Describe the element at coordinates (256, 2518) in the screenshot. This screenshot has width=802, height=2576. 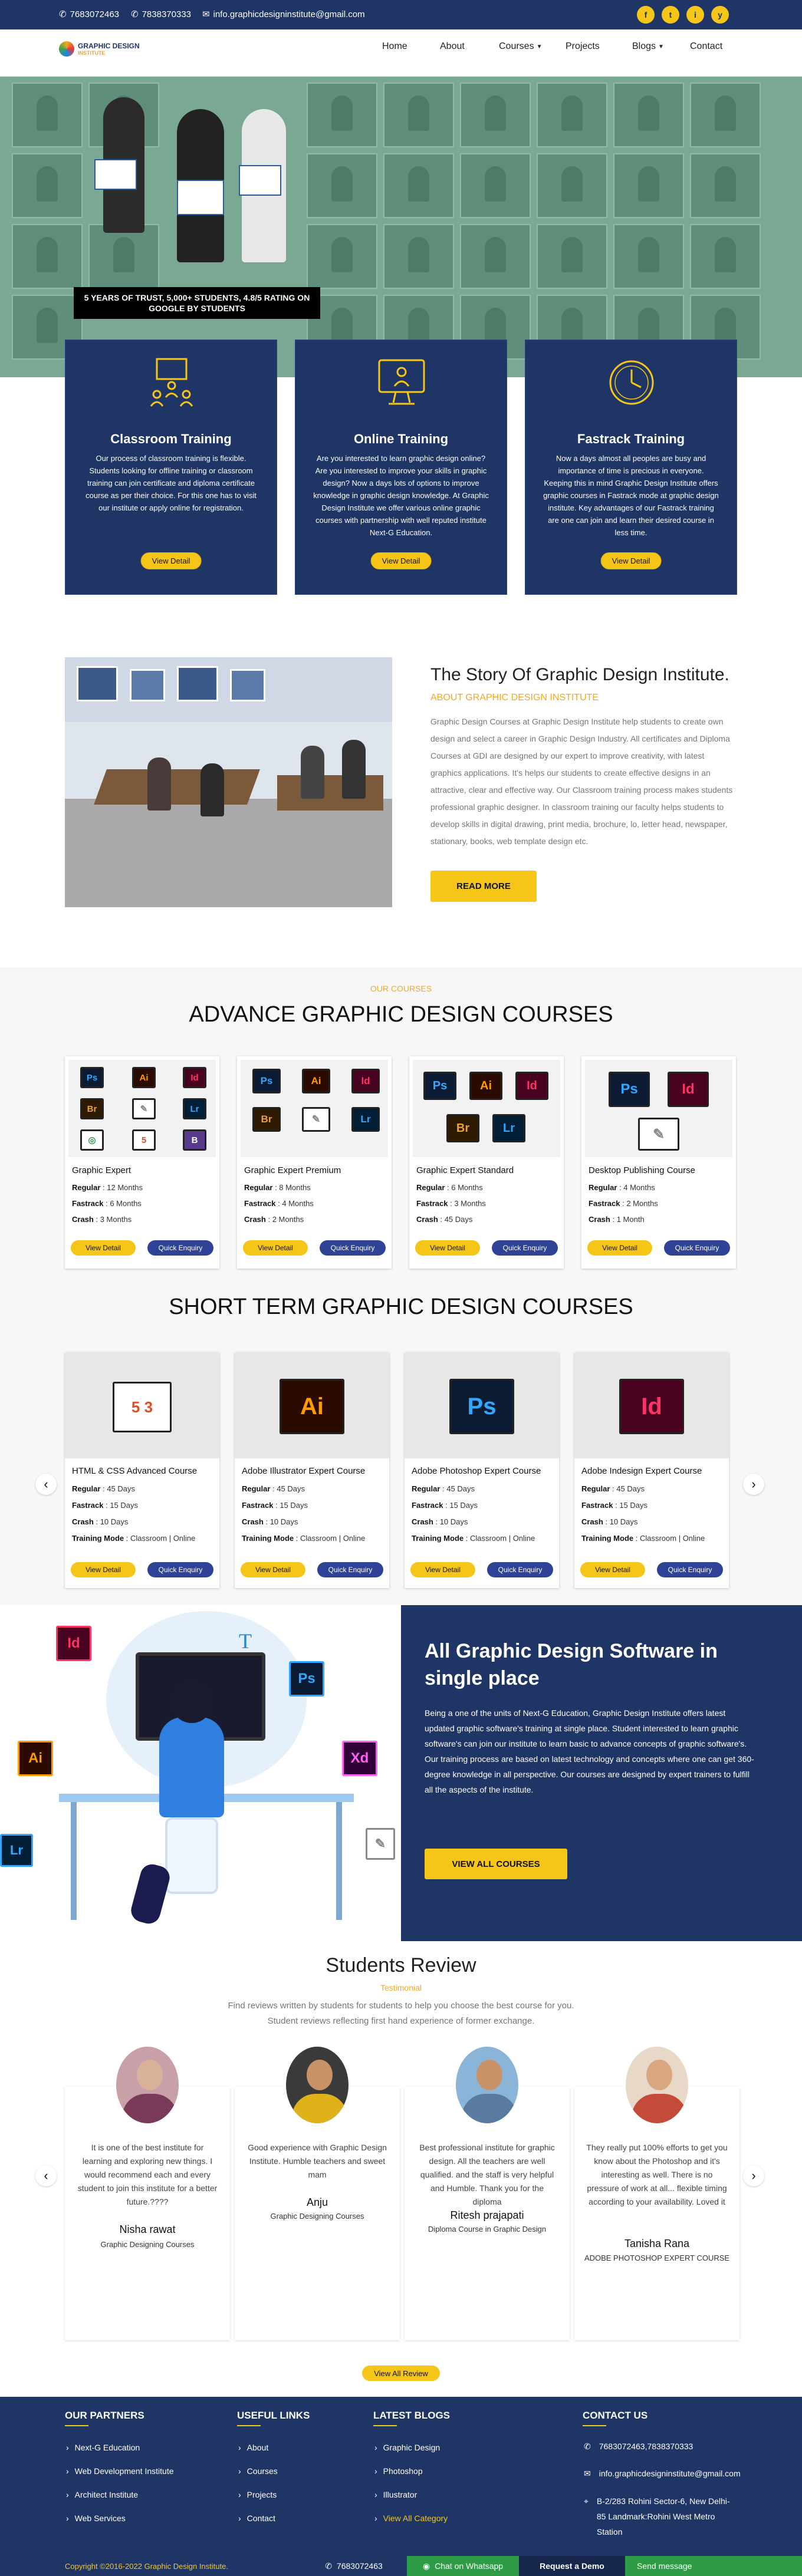
I see `footer-useful-link: Contact` at that location.